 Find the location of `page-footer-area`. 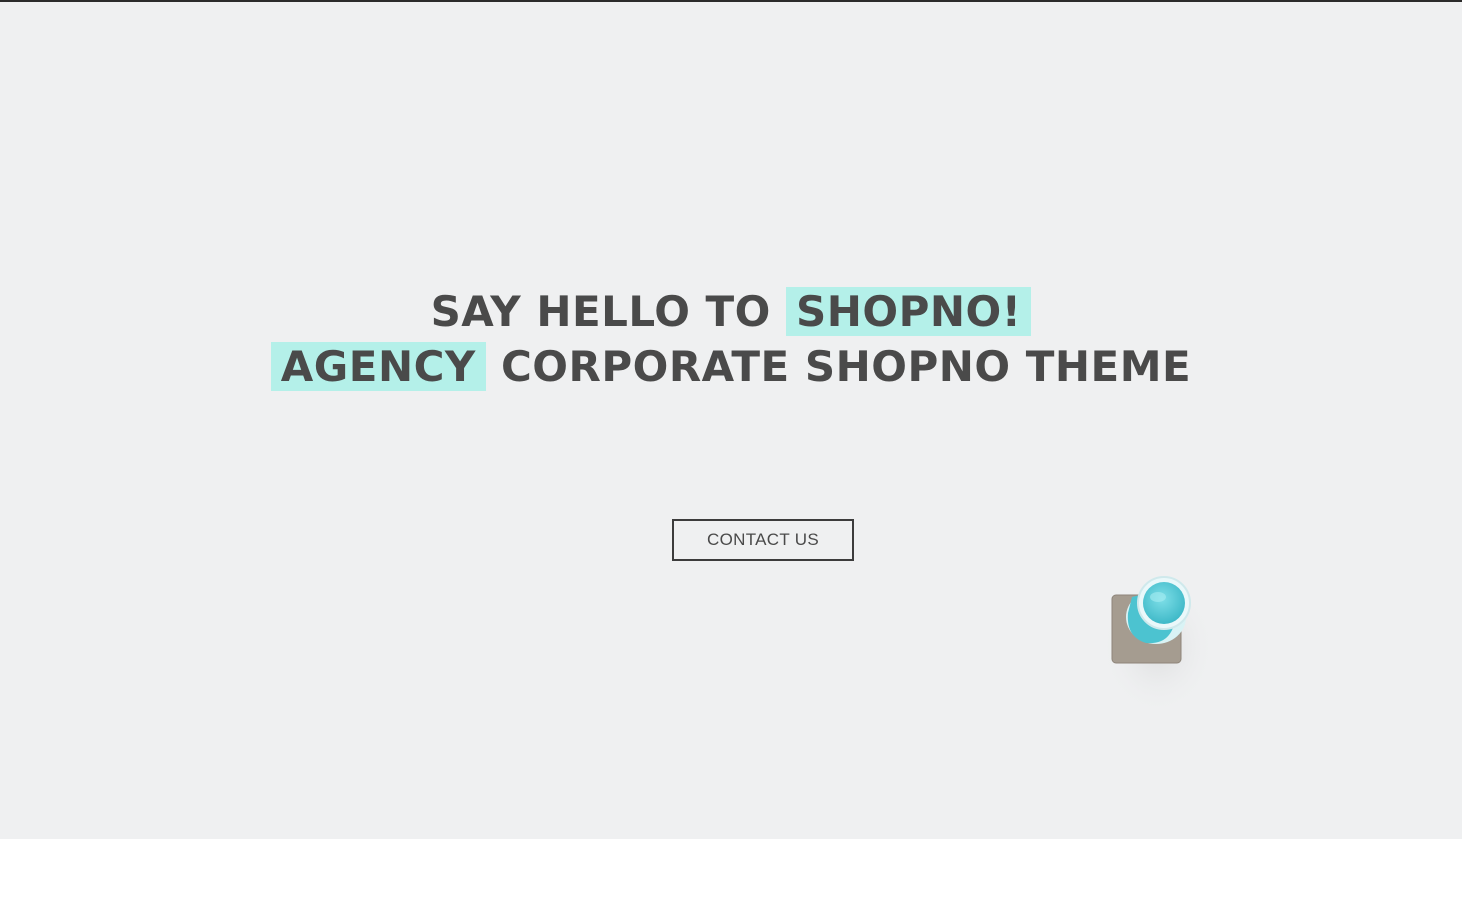

page-footer-area is located at coordinates (731, 868).